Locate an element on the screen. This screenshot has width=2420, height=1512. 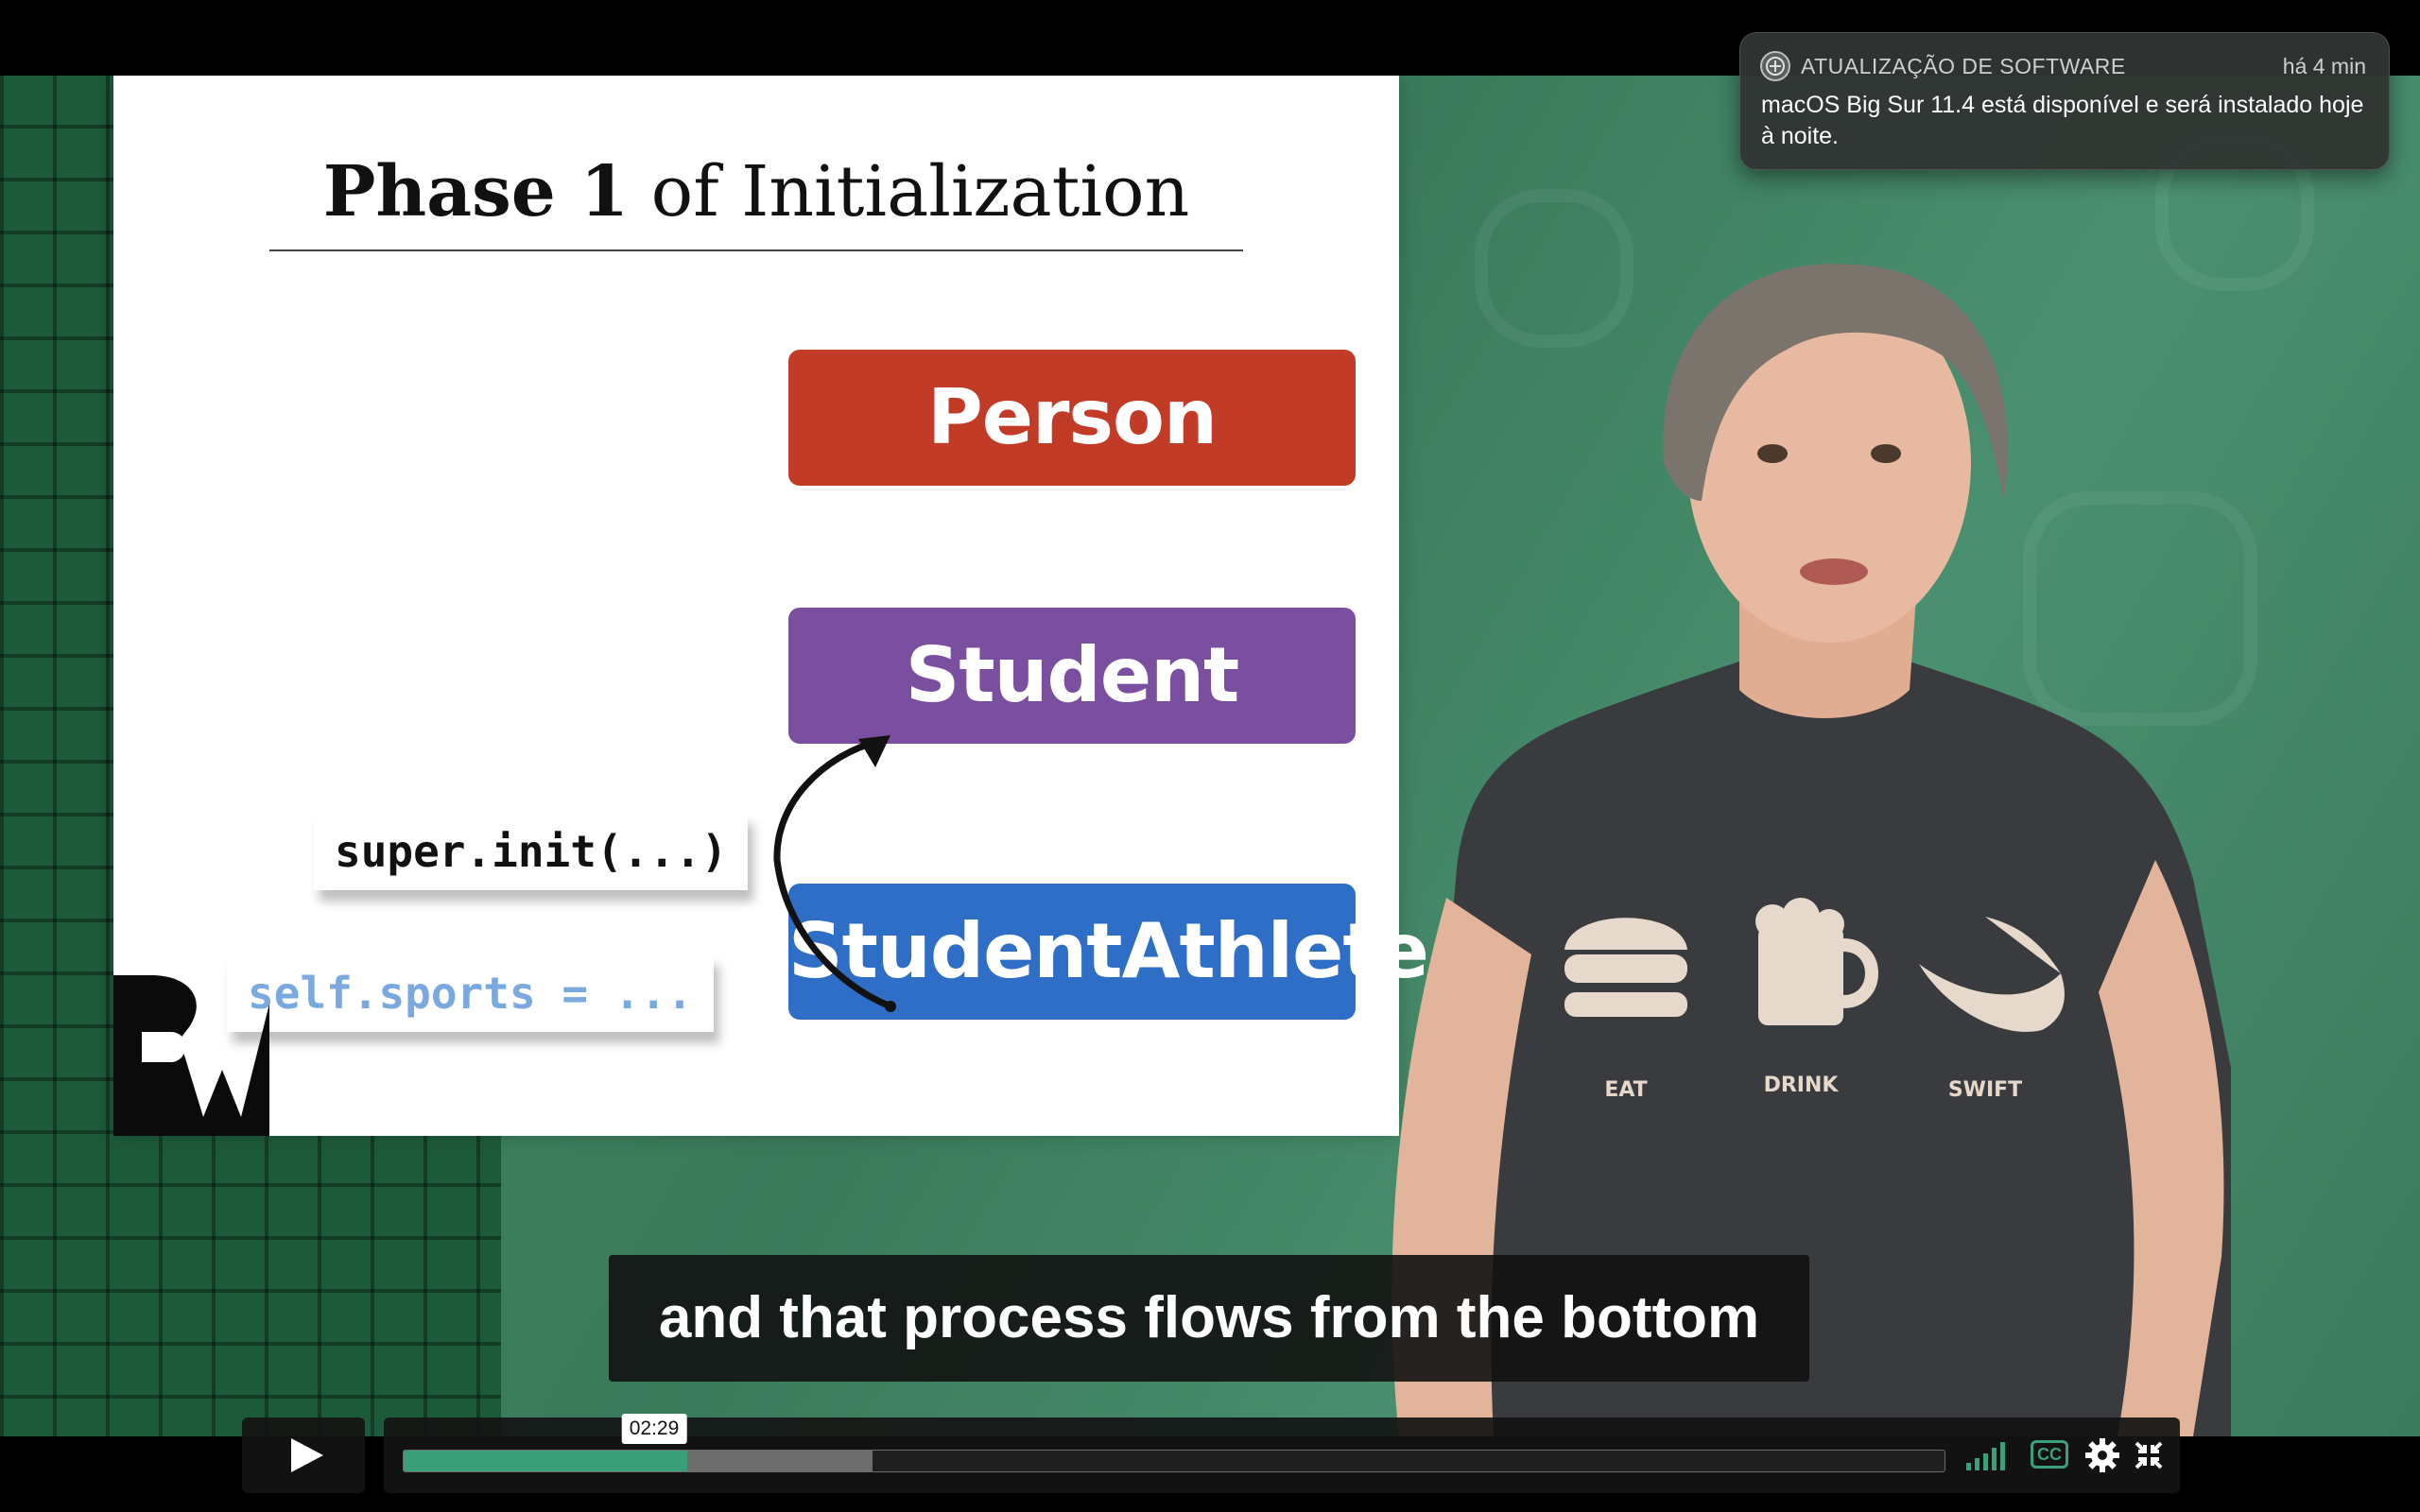
gear-icon is located at coordinates (2102, 1455).